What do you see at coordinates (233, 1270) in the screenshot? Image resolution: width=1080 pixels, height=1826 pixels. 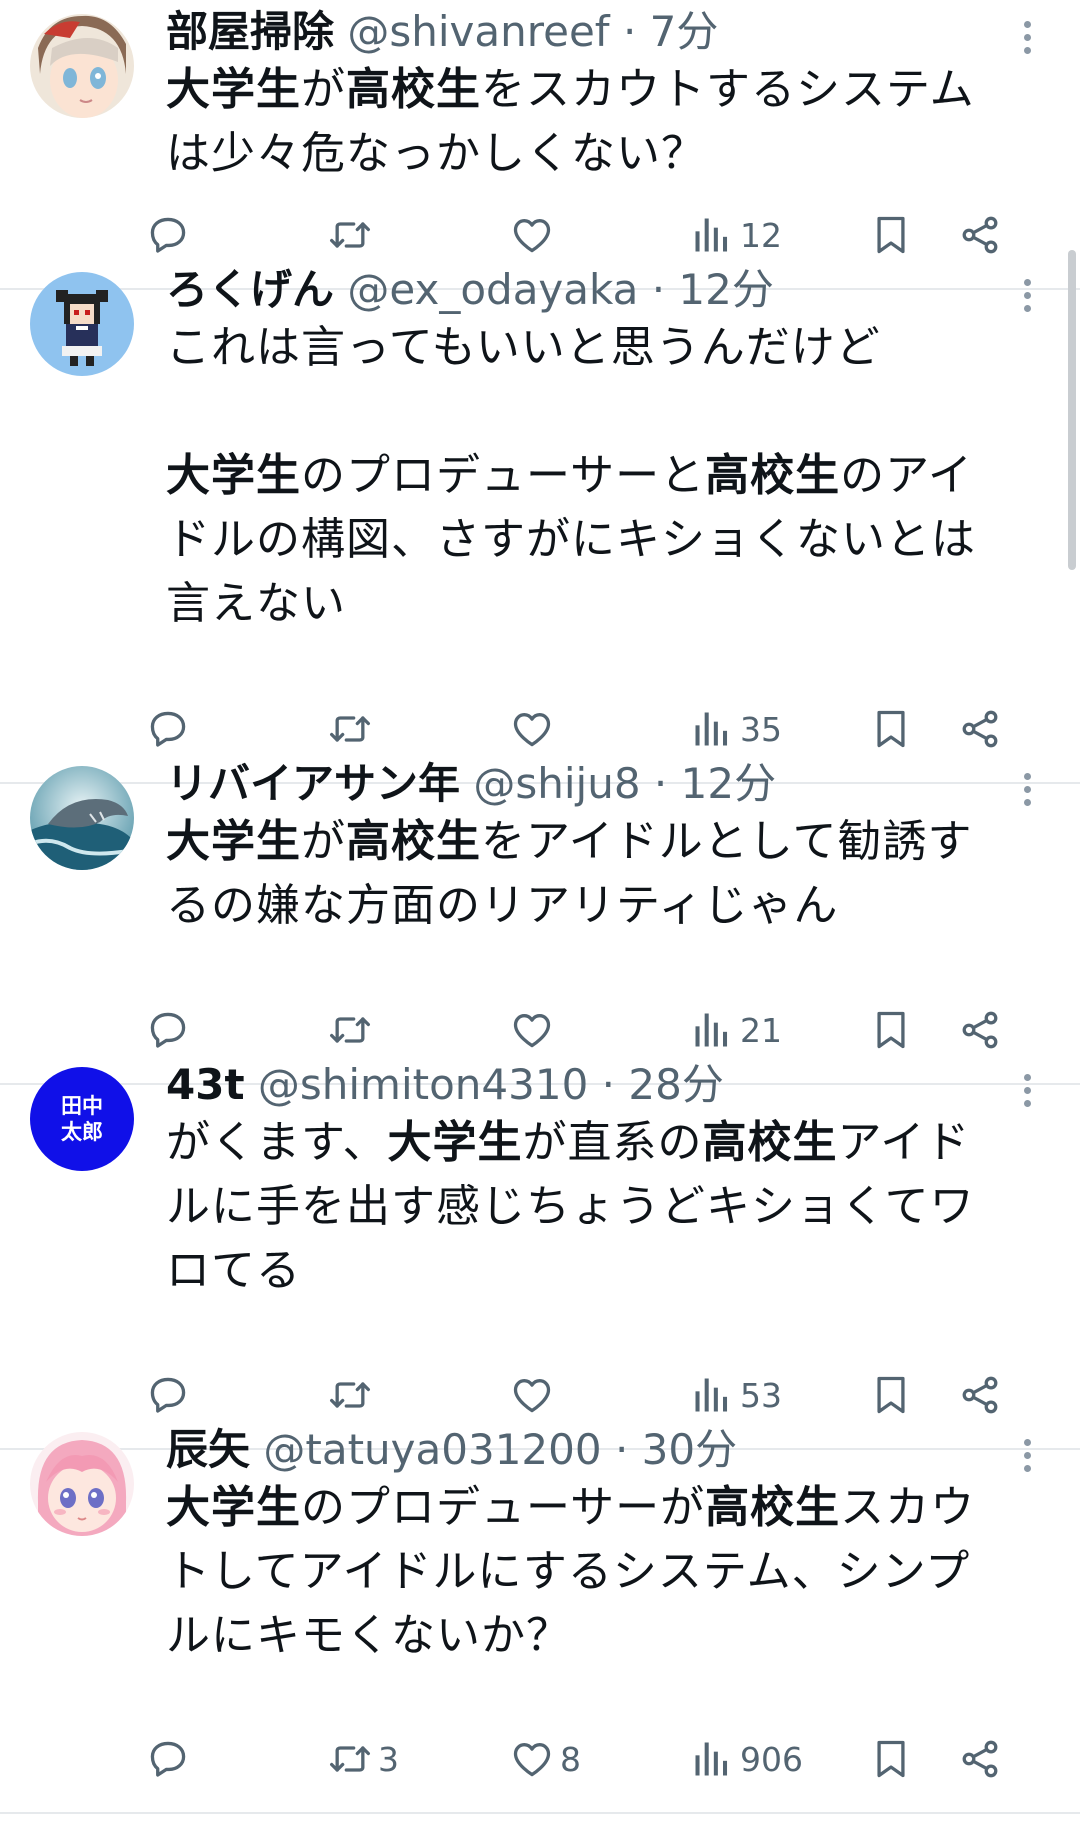 I see `text-segment: ロてる` at bounding box center [233, 1270].